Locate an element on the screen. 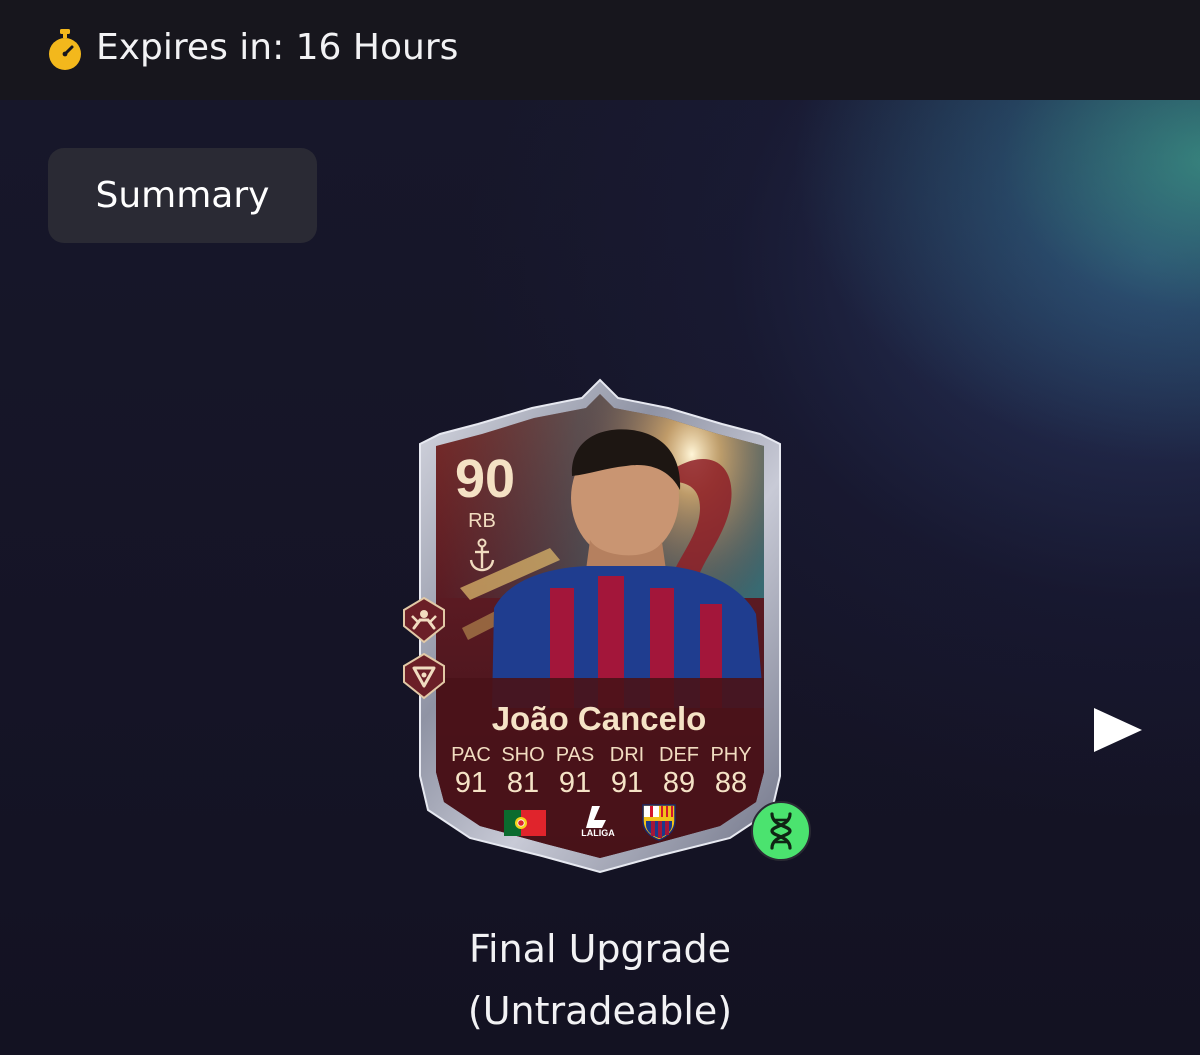  stat-label: PAS is located at coordinates (575, 755).